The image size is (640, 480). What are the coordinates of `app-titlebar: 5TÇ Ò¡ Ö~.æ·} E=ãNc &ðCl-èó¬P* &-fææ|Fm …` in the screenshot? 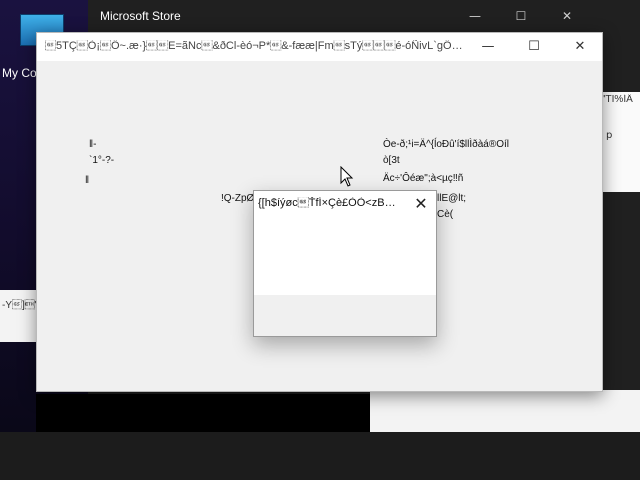 It's located at (319, 47).